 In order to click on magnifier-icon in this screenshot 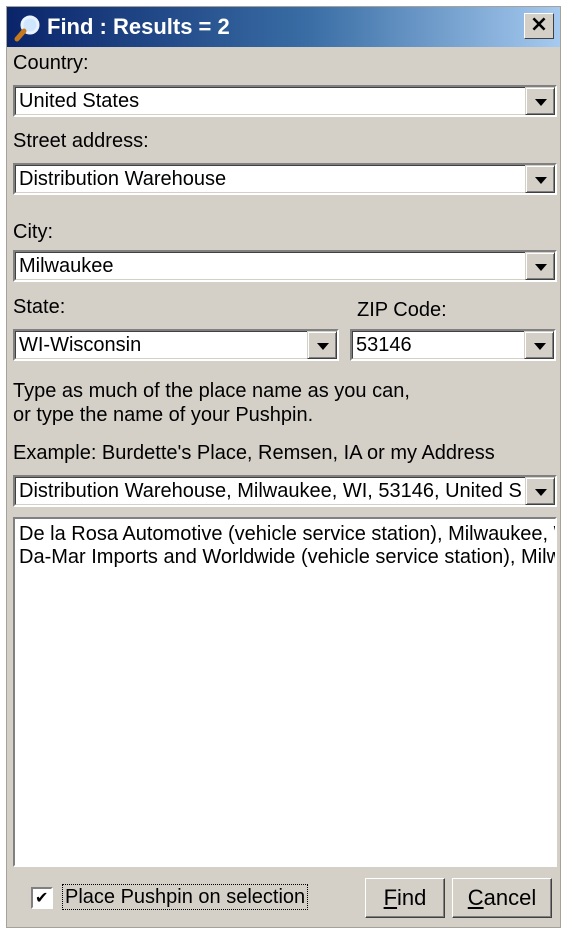, I will do `click(27, 28)`.